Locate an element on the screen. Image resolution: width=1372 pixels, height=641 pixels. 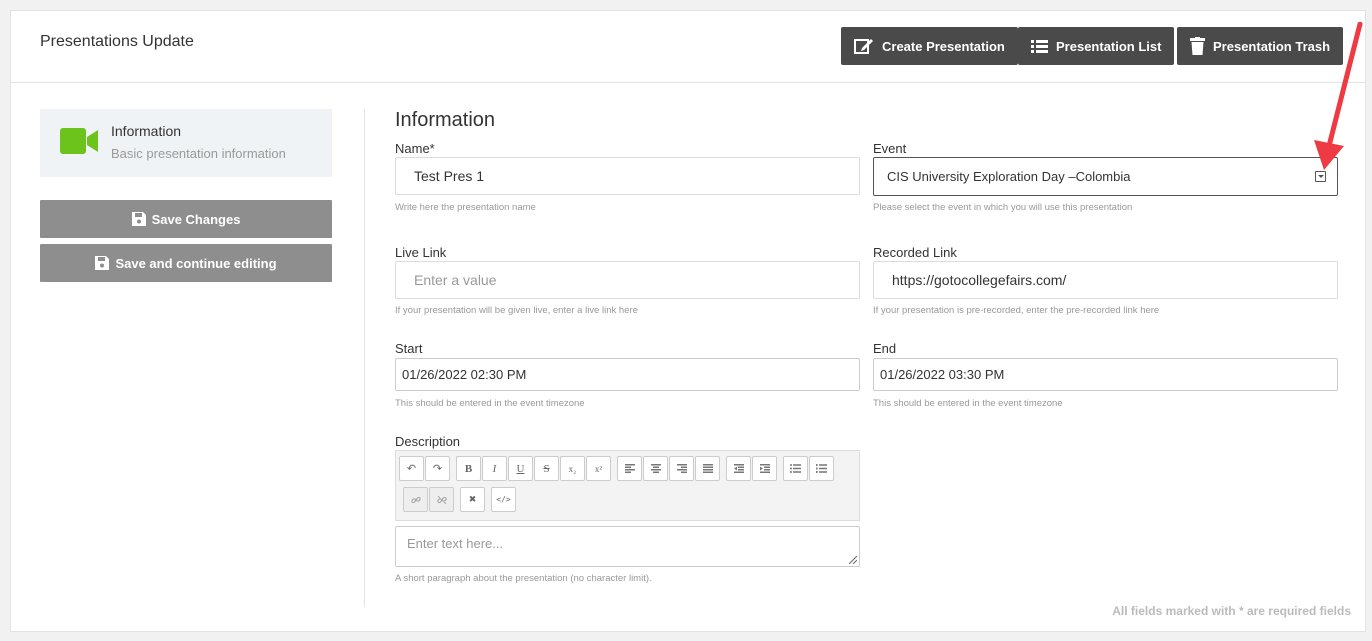
align-center-icon is located at coordinates (655, 468).